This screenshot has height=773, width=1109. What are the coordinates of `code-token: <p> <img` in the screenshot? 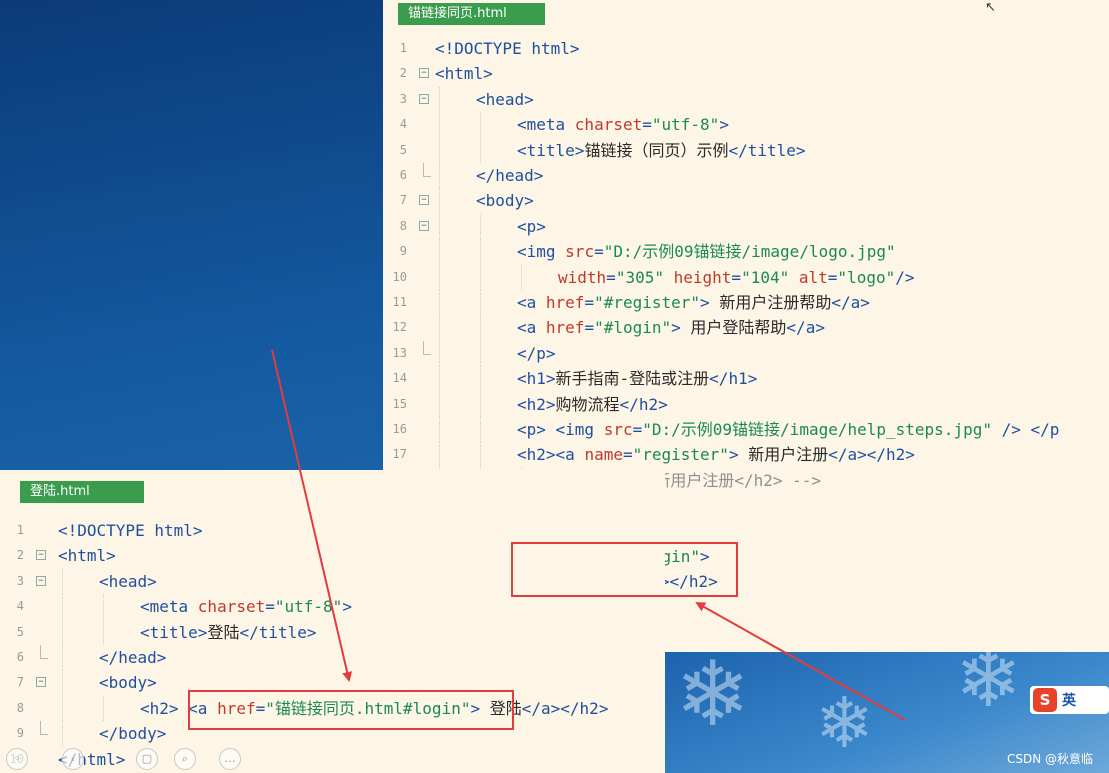 It's located at (560, 429).